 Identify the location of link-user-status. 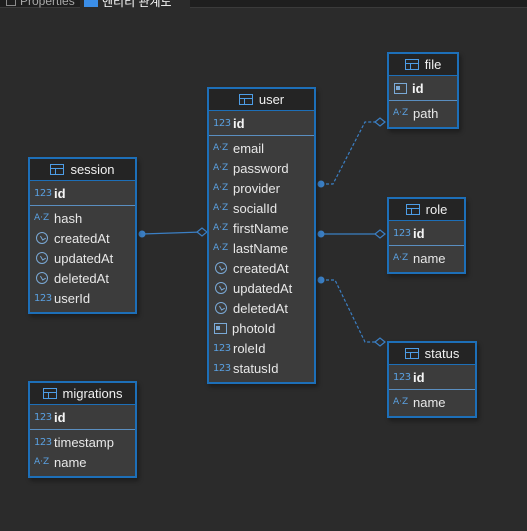
(351, 311).